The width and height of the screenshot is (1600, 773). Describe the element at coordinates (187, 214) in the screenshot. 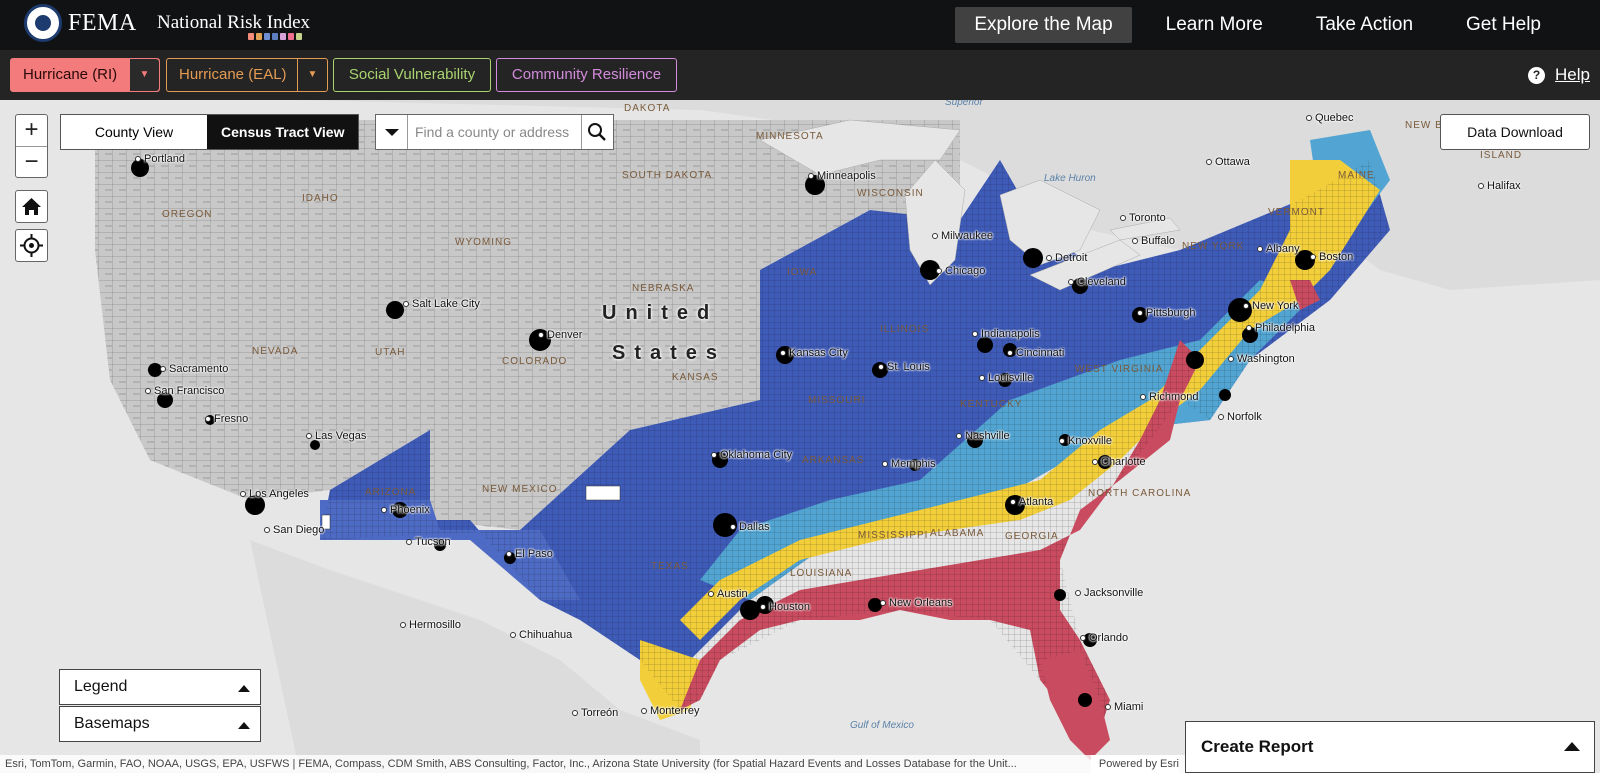

I see `state-label: OREGON` at that location.